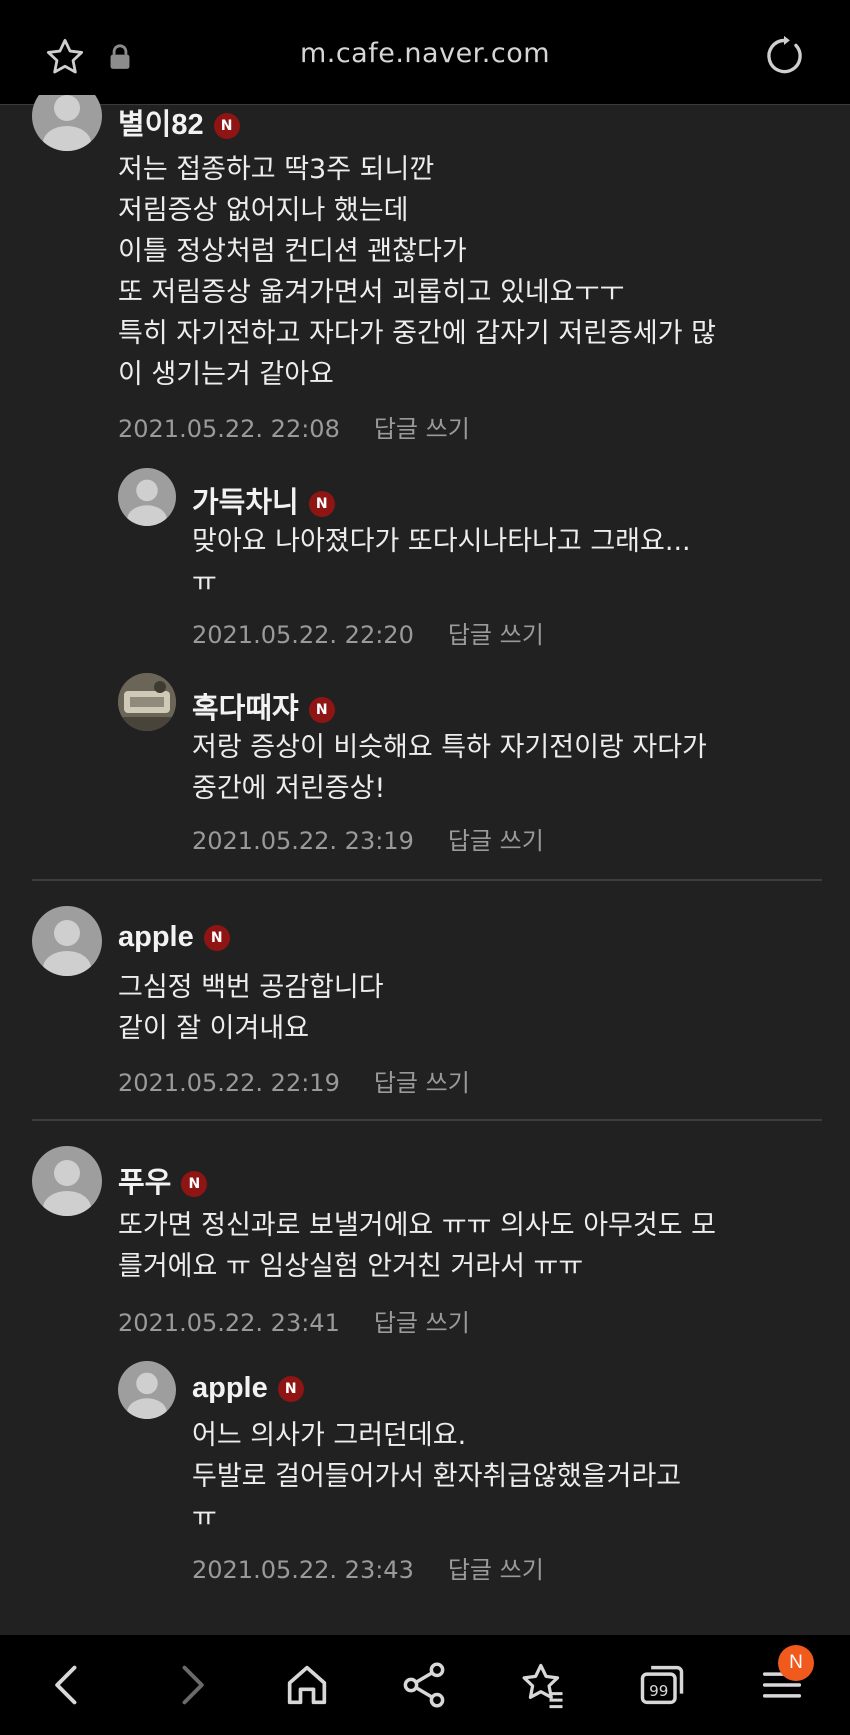 Image resolution: width=850 pixels, height=1735 pixels. I want to click on share-icon, so click(424, 1685).